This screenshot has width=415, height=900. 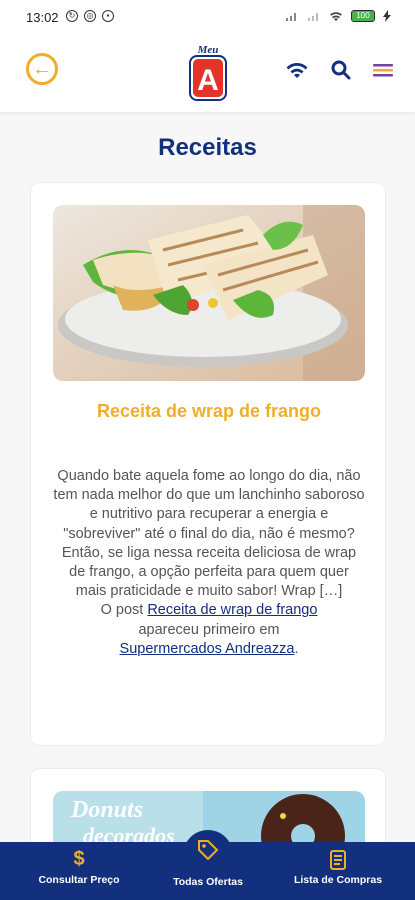 What do you see at coordinates (338, 880) in the screenshot?
I see `nav-label: Lista de Compras` at bounding box center [338, 880].